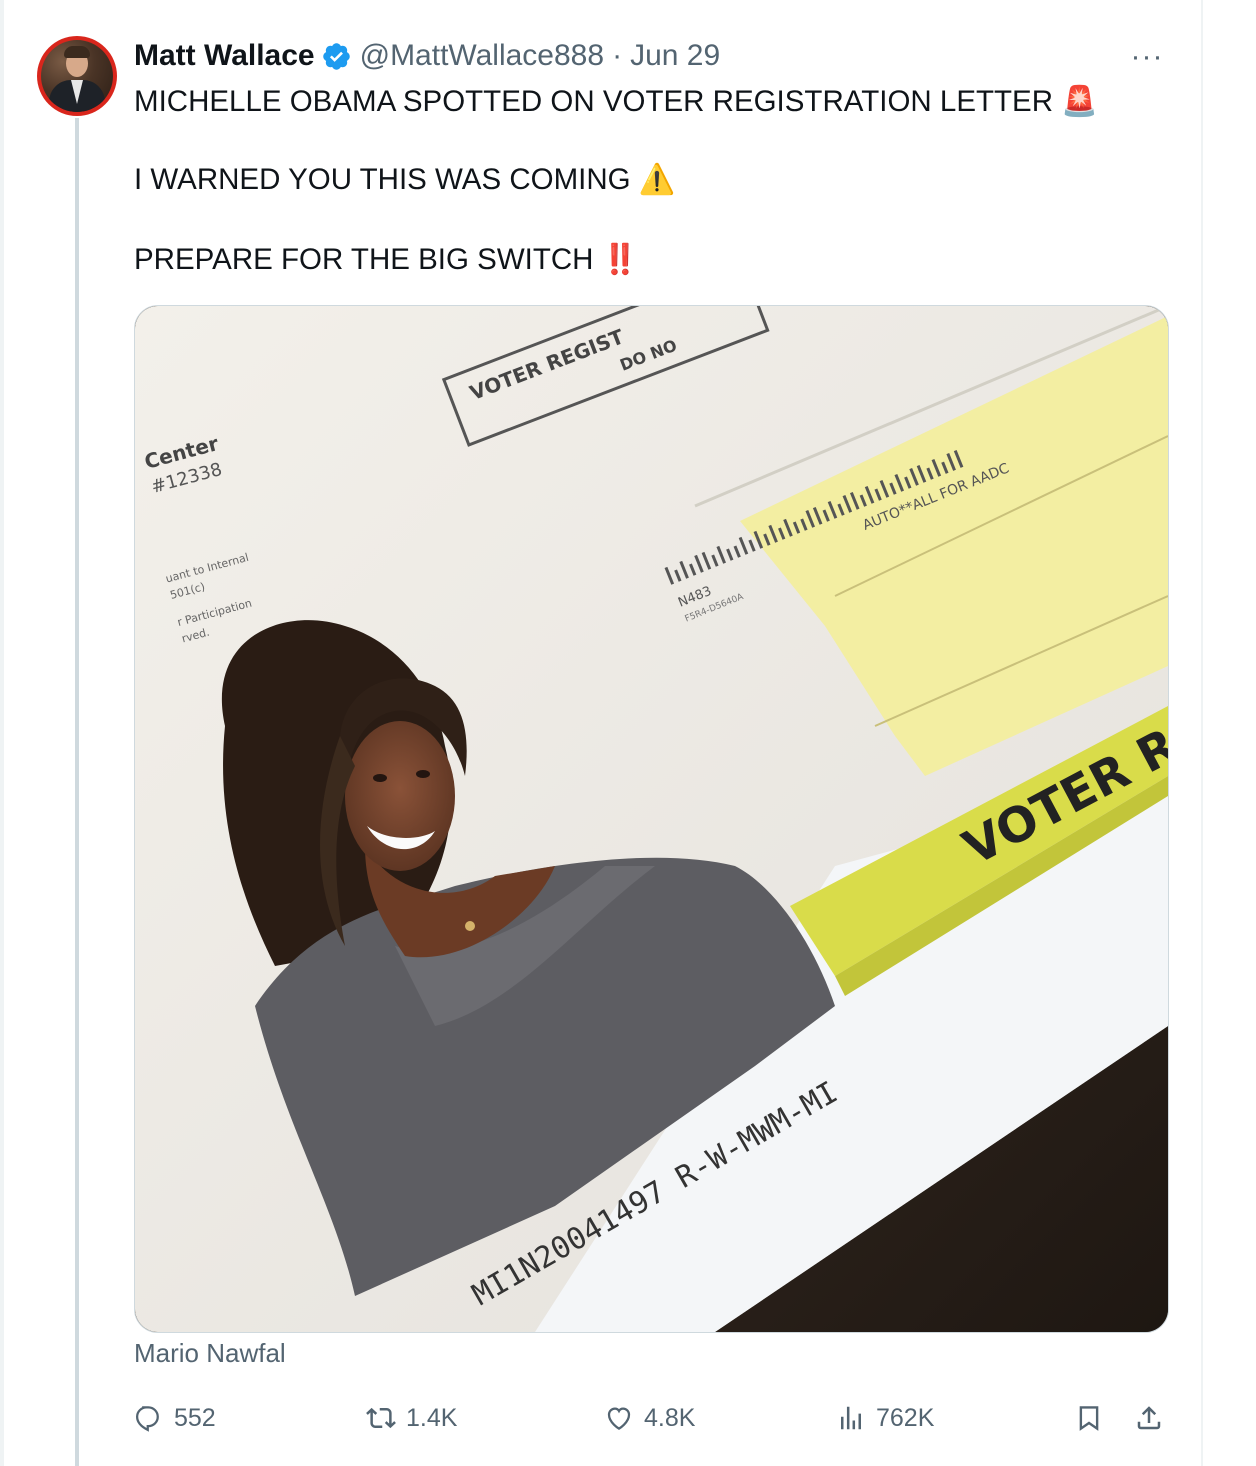  I want to click on media-attribution: Mario Nawfal, so click(210, 1353).